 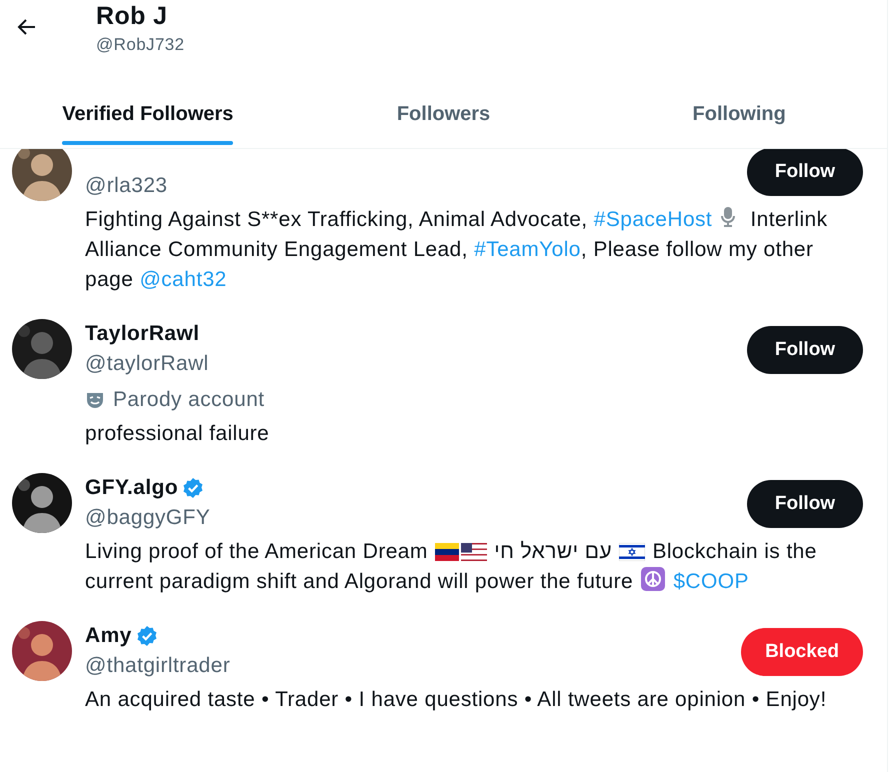 I want to click on user-name: GFY.algo, so click(x=131, y=488).